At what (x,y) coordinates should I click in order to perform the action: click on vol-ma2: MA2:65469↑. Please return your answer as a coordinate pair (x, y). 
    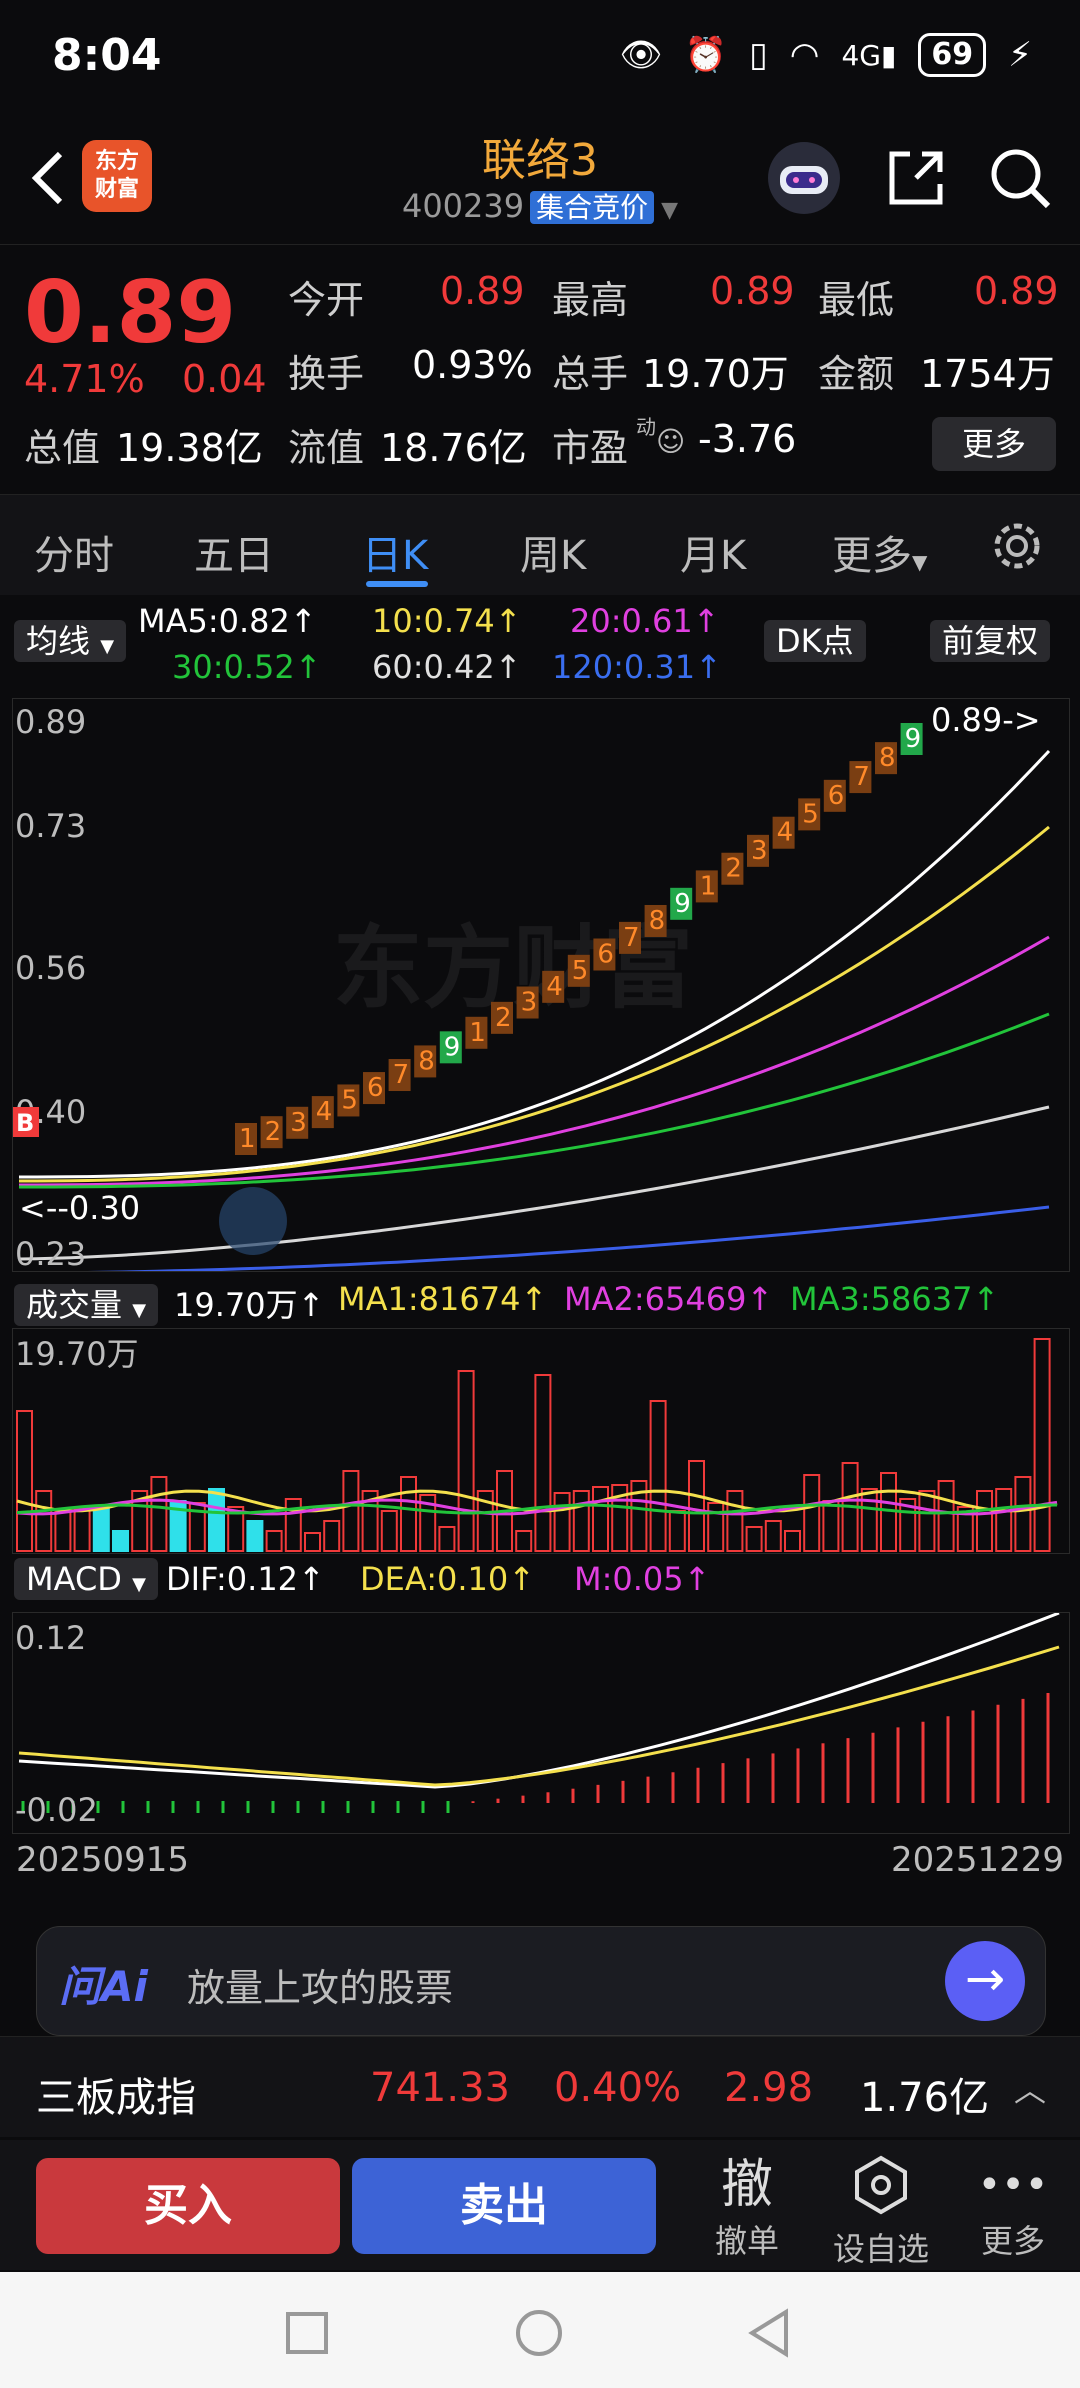
    Looking at the image, I should click on (669, 1299).